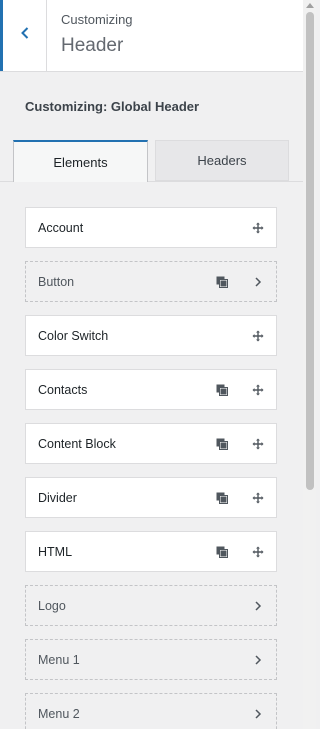  Describe the element at coordinates (151, 227) in the screenshot. I see `element-item: Account` at that location.